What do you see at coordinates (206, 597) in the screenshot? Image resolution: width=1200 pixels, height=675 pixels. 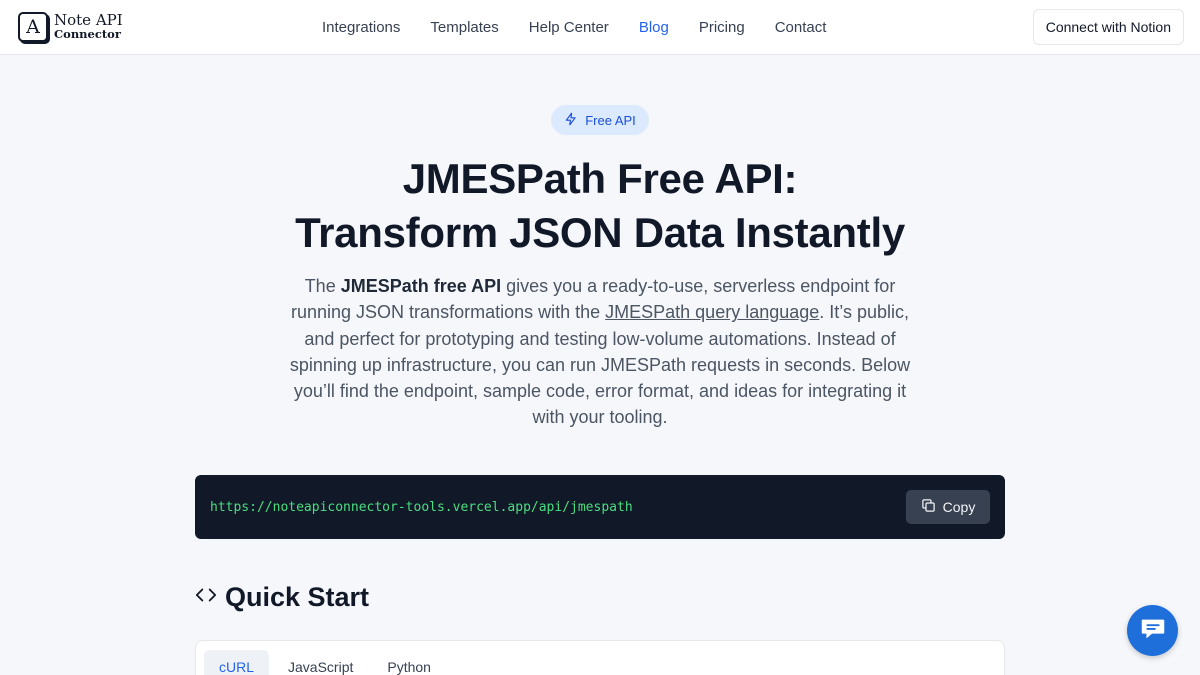 I see `code-brackets-icon` at bounding box center [206, 597].